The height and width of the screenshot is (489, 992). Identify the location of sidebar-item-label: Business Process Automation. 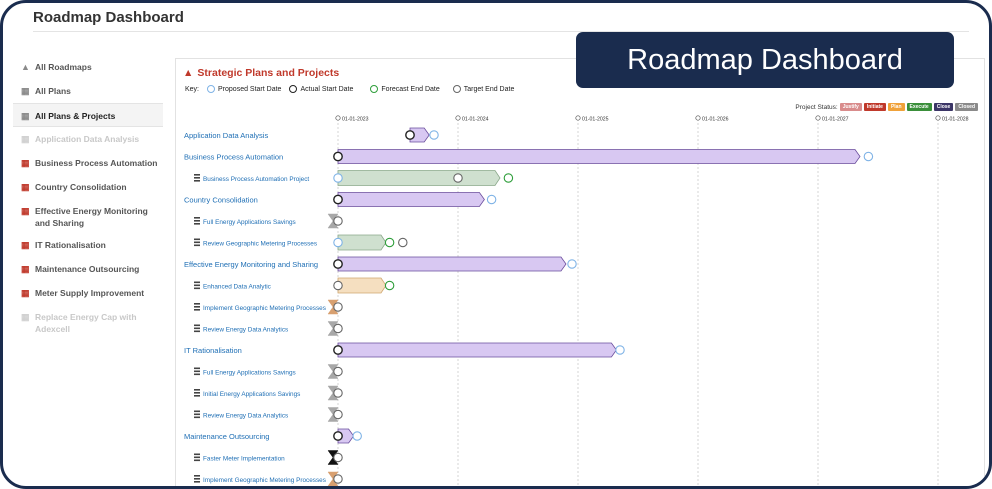
(96, 163).